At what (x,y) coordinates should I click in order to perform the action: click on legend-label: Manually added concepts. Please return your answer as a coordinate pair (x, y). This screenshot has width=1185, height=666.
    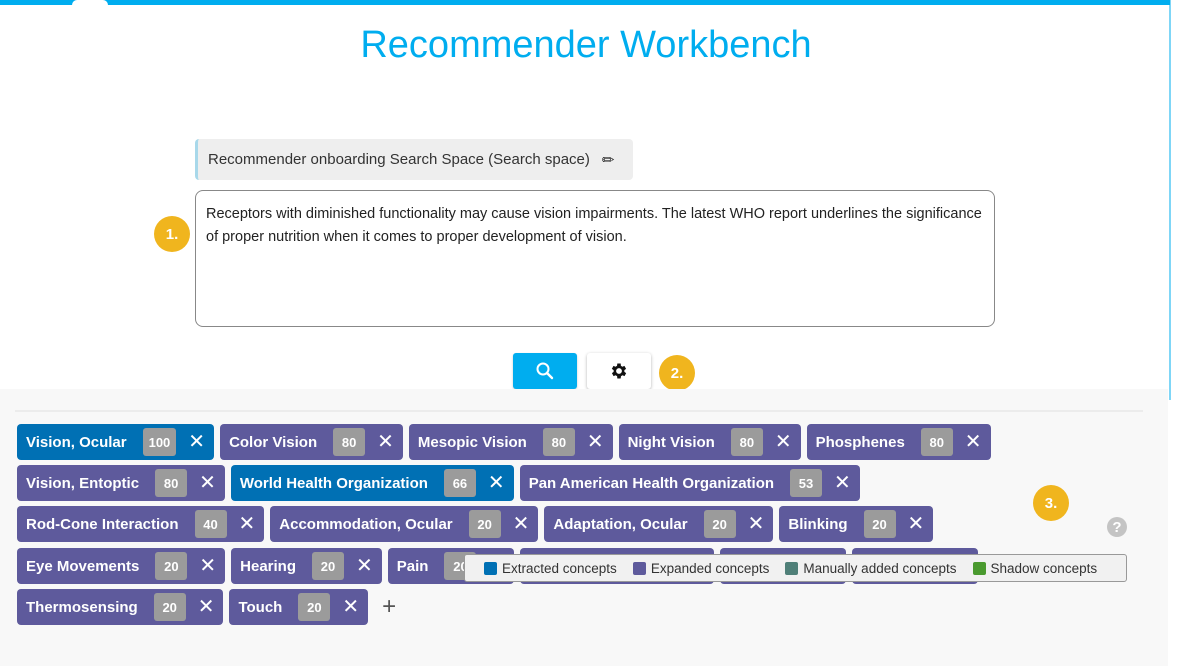
    Looking at the image, I should click on (880, 568).